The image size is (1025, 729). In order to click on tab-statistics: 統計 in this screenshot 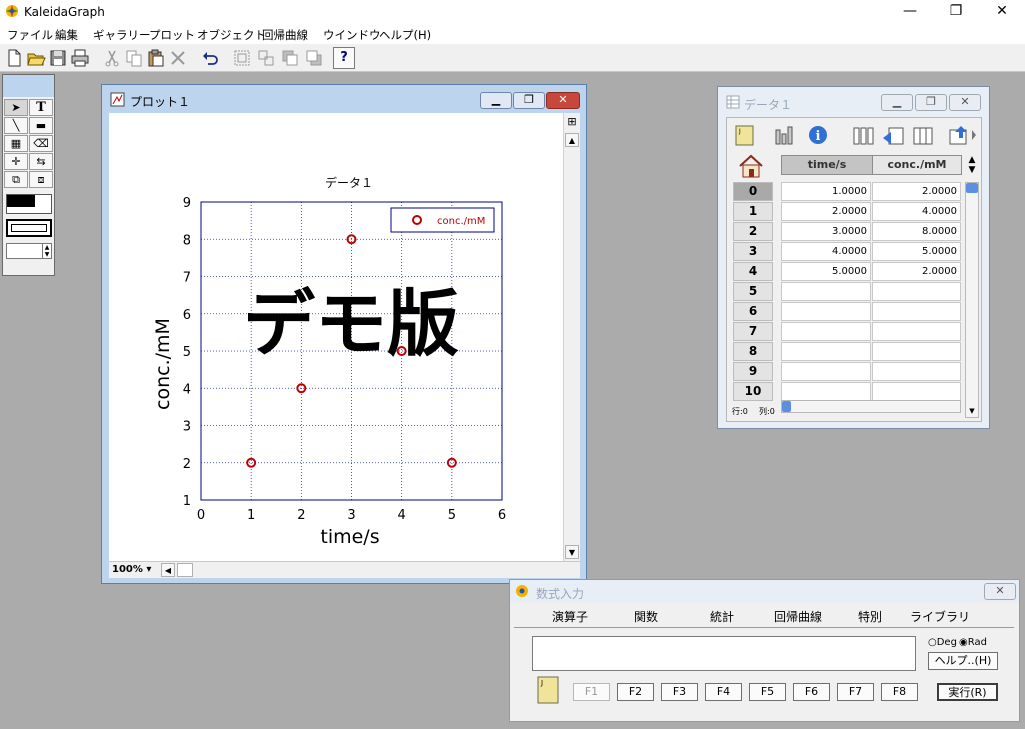, I will do `click(722, 616)`.